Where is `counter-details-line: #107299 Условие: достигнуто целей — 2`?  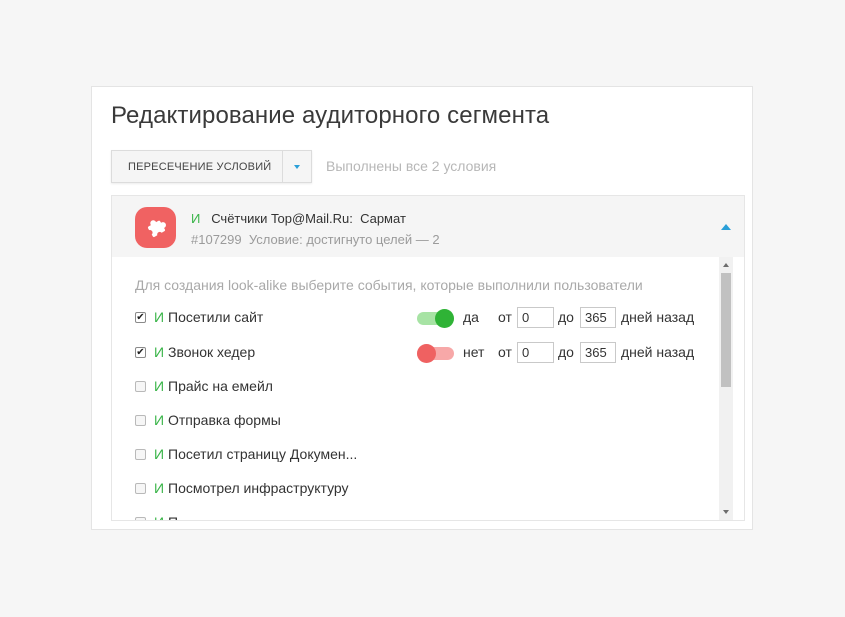 counter-details-line: #107299 Условие: достигнуто целей — 2 is located at coordinates (315, 239).